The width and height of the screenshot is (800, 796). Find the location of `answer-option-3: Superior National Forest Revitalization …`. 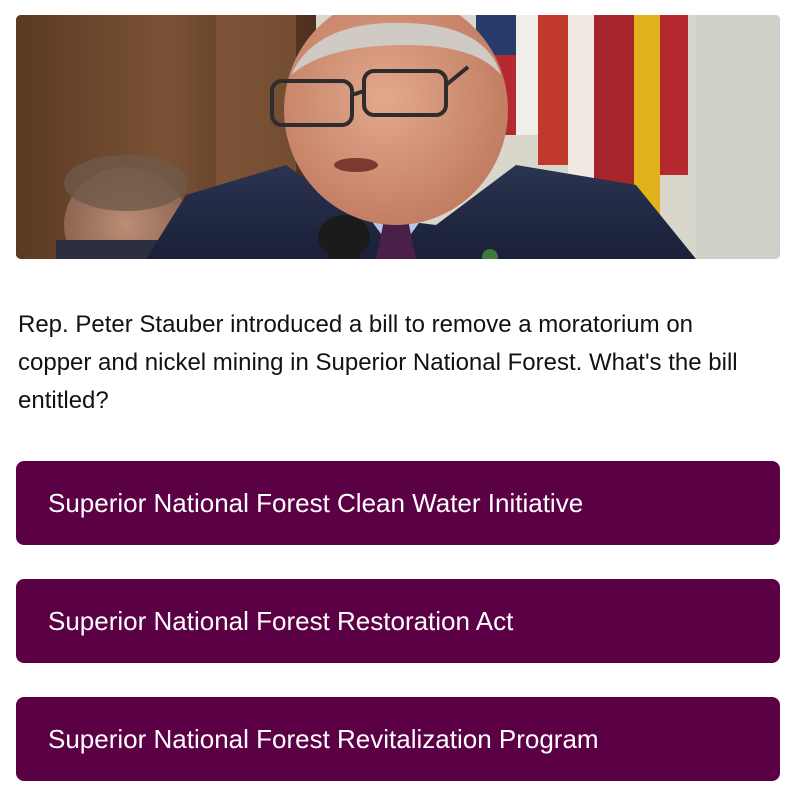

answer-option-3: Superior National Forest Revitalization … is located at coordinates (398, 739).